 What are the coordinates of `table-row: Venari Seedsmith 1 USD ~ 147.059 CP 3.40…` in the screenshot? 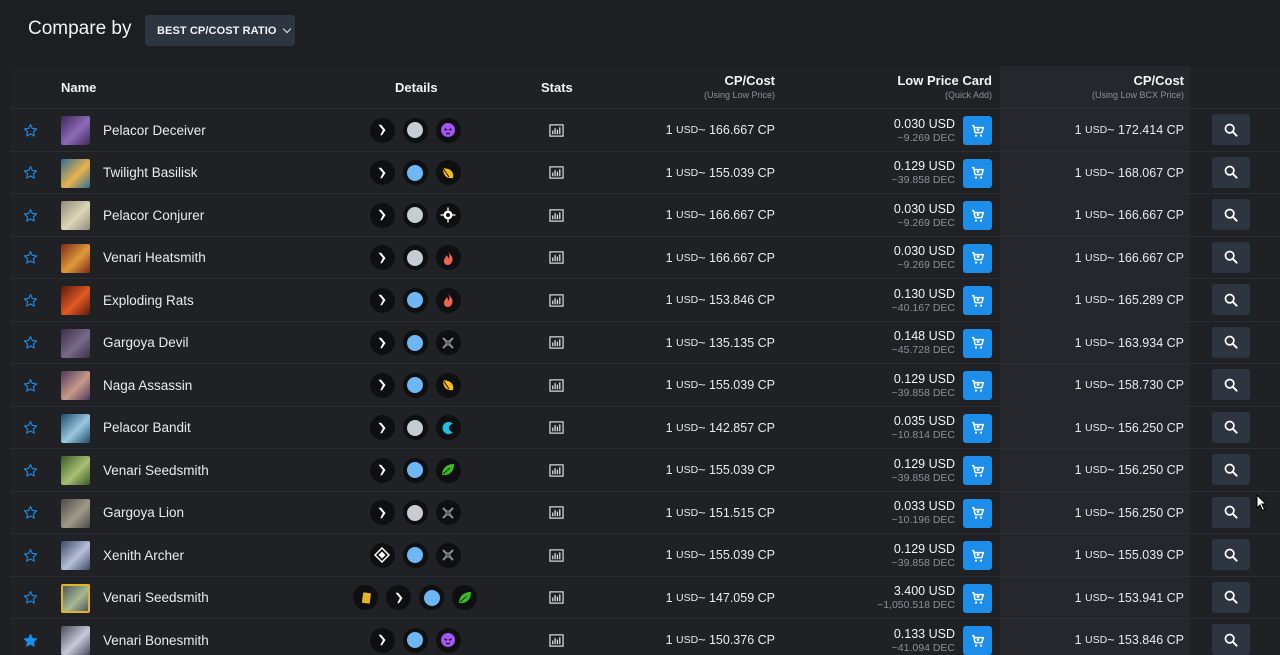 It's located at (645, 598).